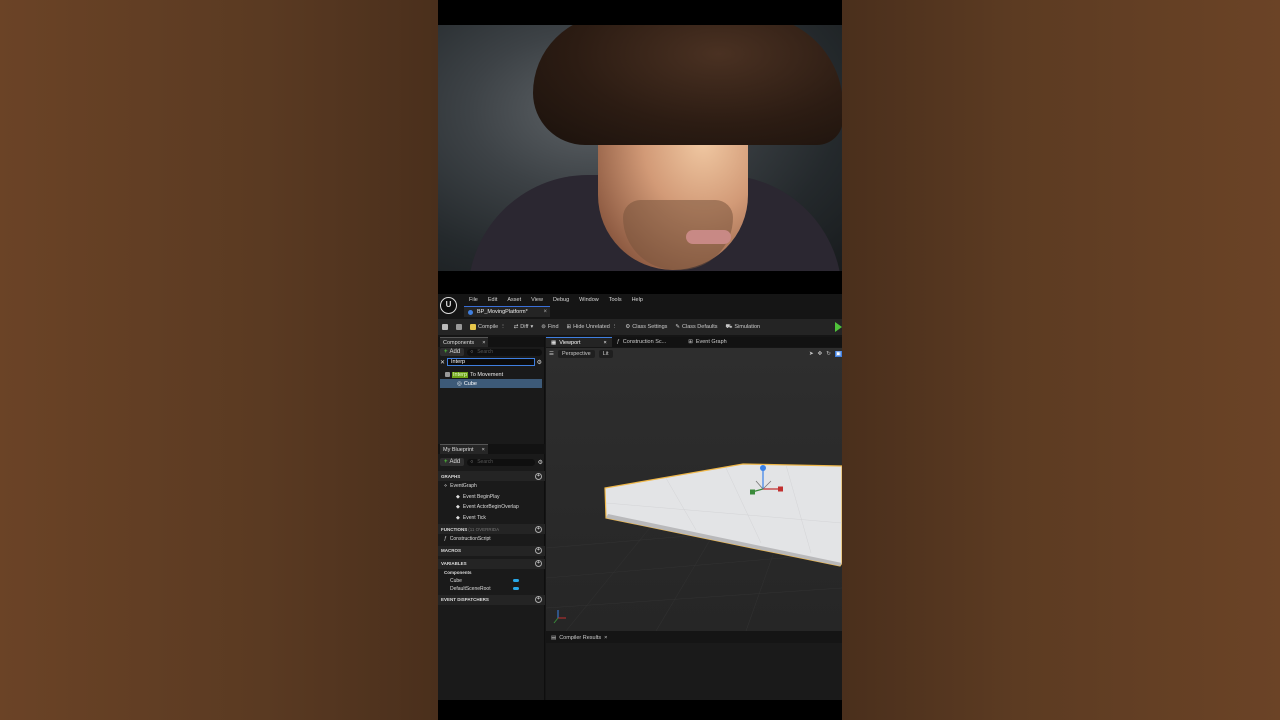  Describe the element at coordinates (532, 327) in the screenshot. I see `chevron-down-icon: ▾` at that location.